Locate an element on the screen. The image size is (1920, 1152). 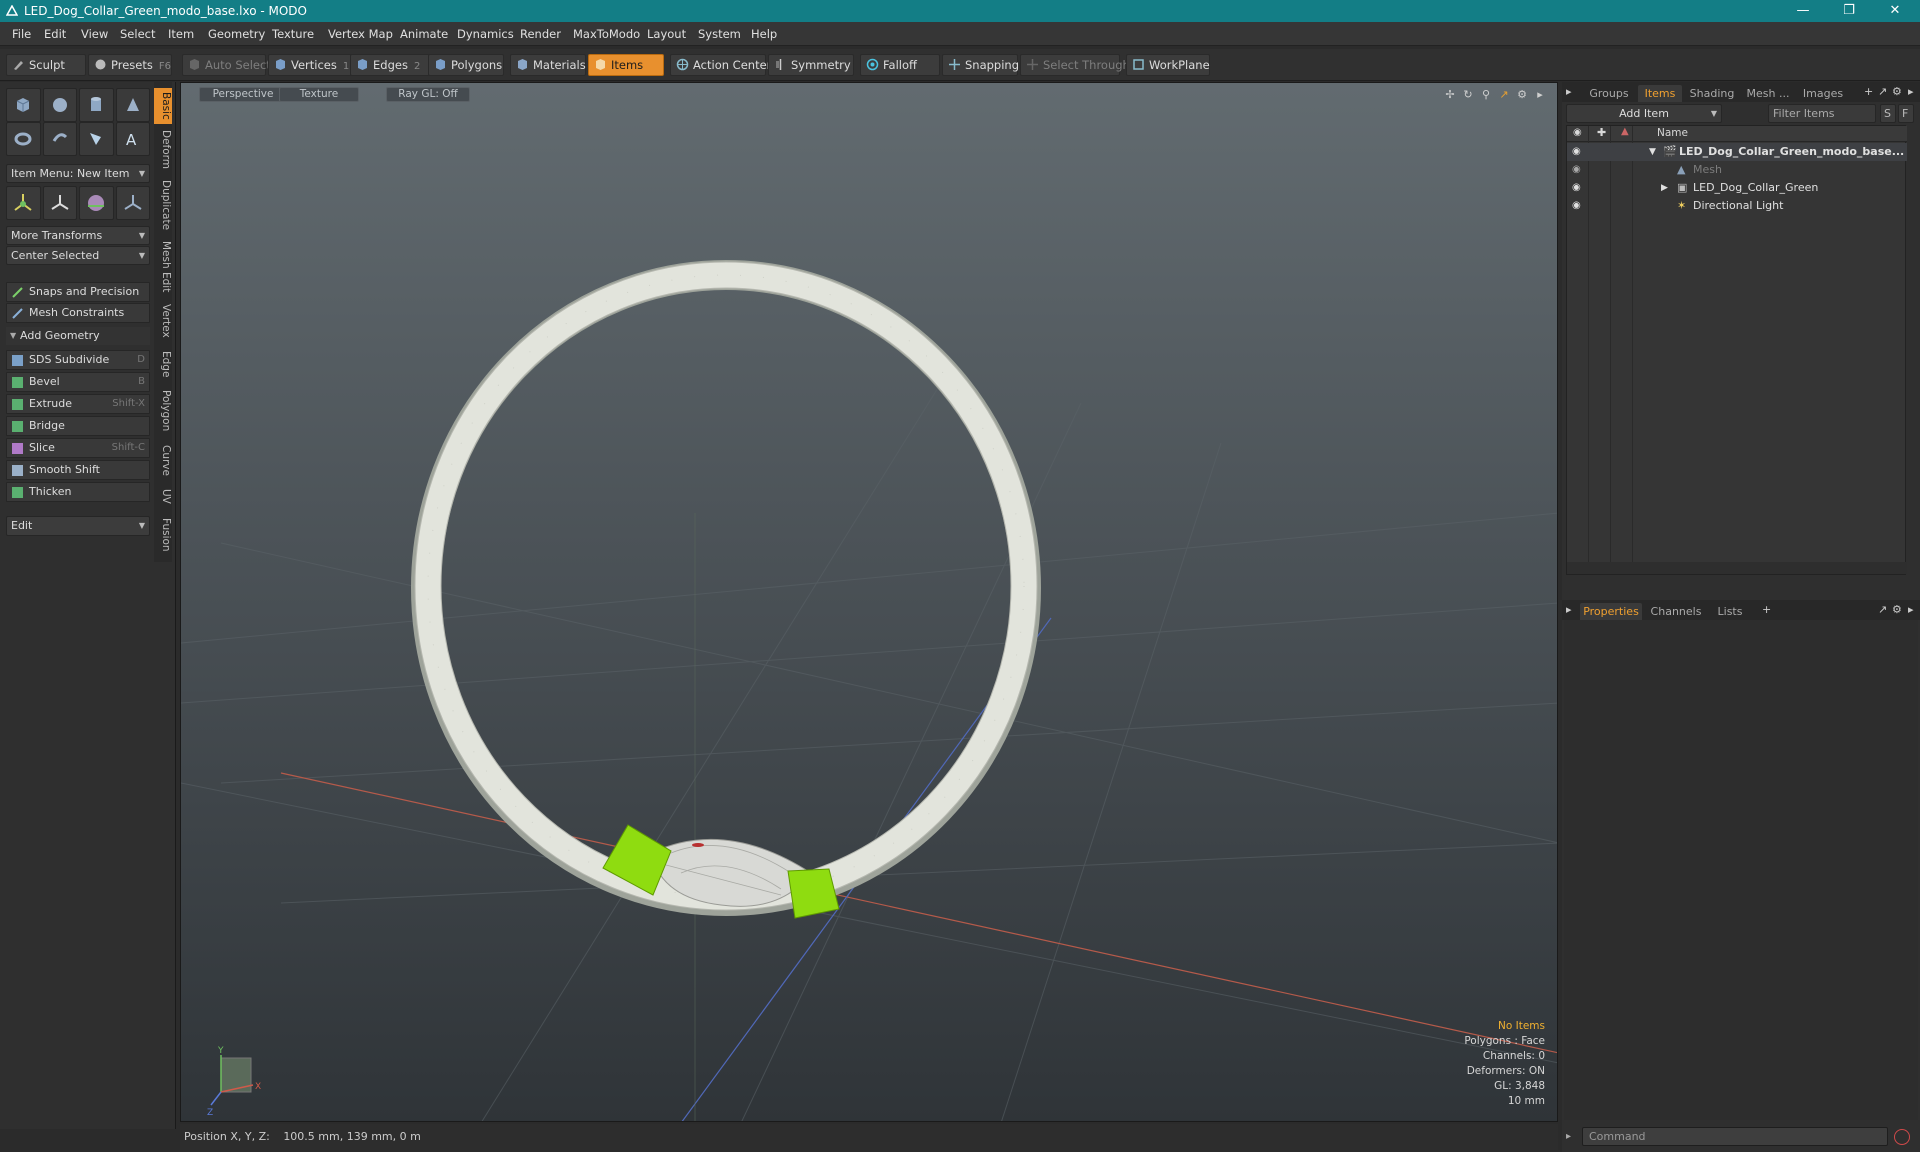
tab-properties: Properties is located at coordinates (1611, 611).